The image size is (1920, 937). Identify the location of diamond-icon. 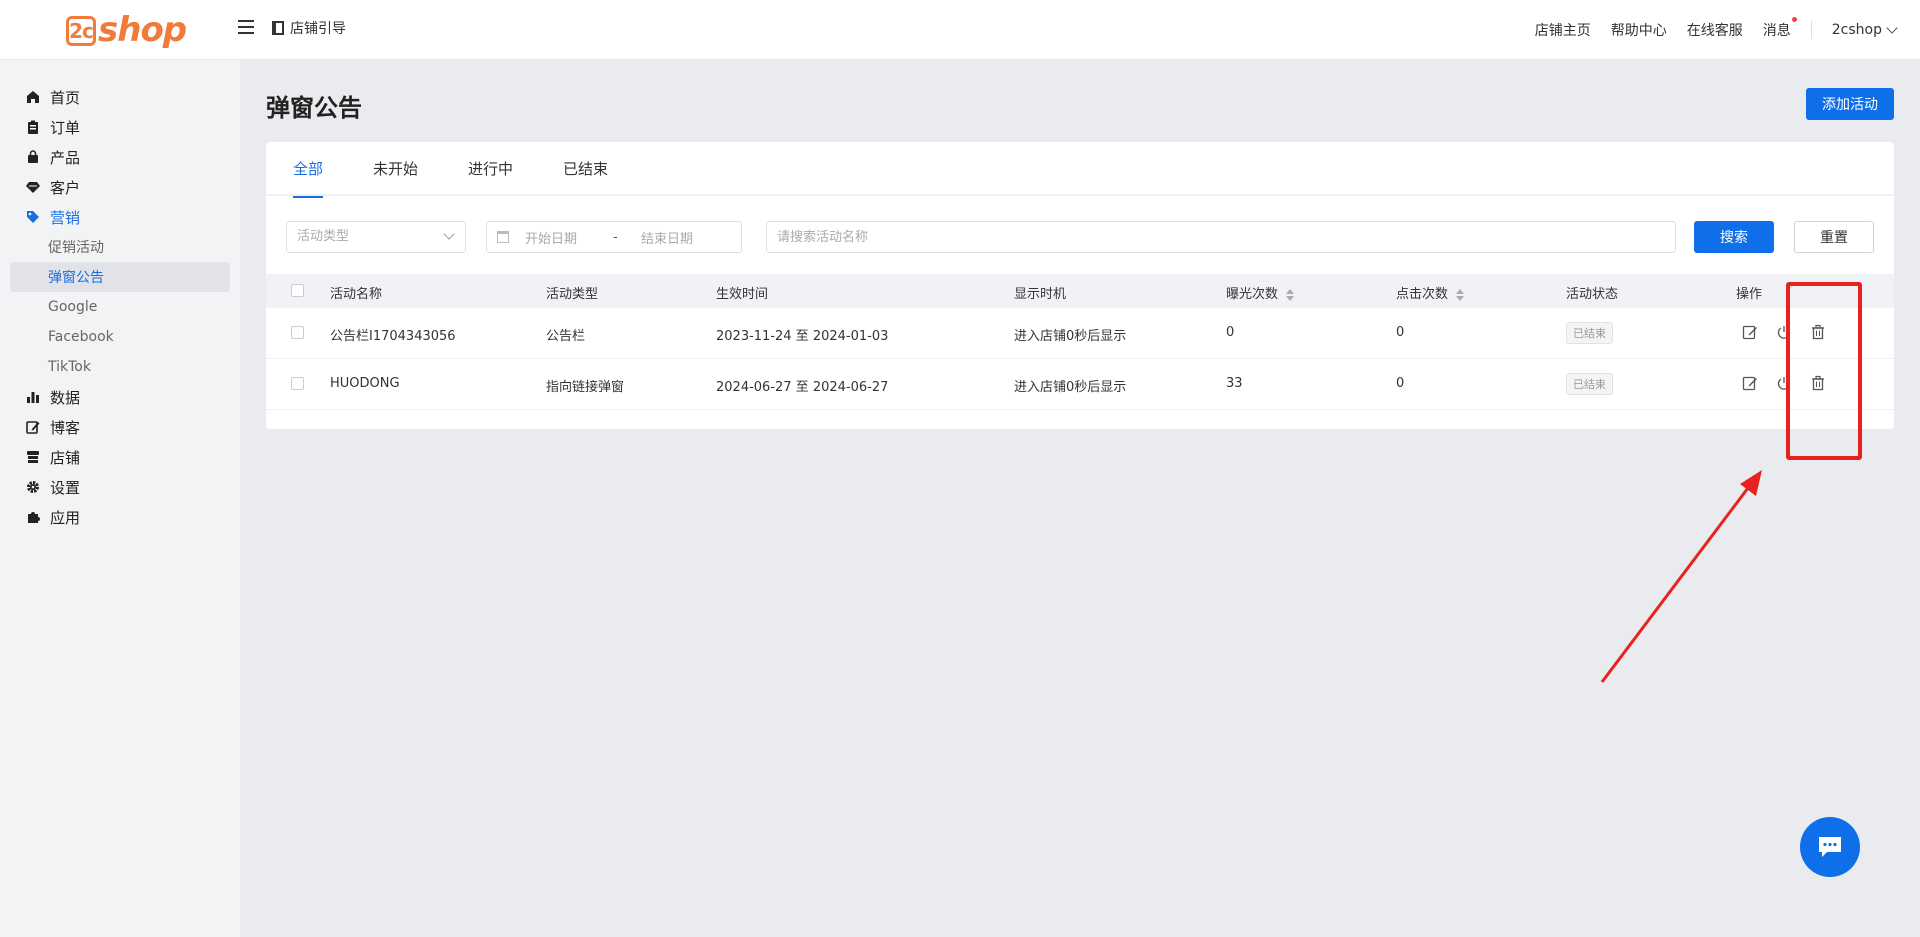
(33, 187).